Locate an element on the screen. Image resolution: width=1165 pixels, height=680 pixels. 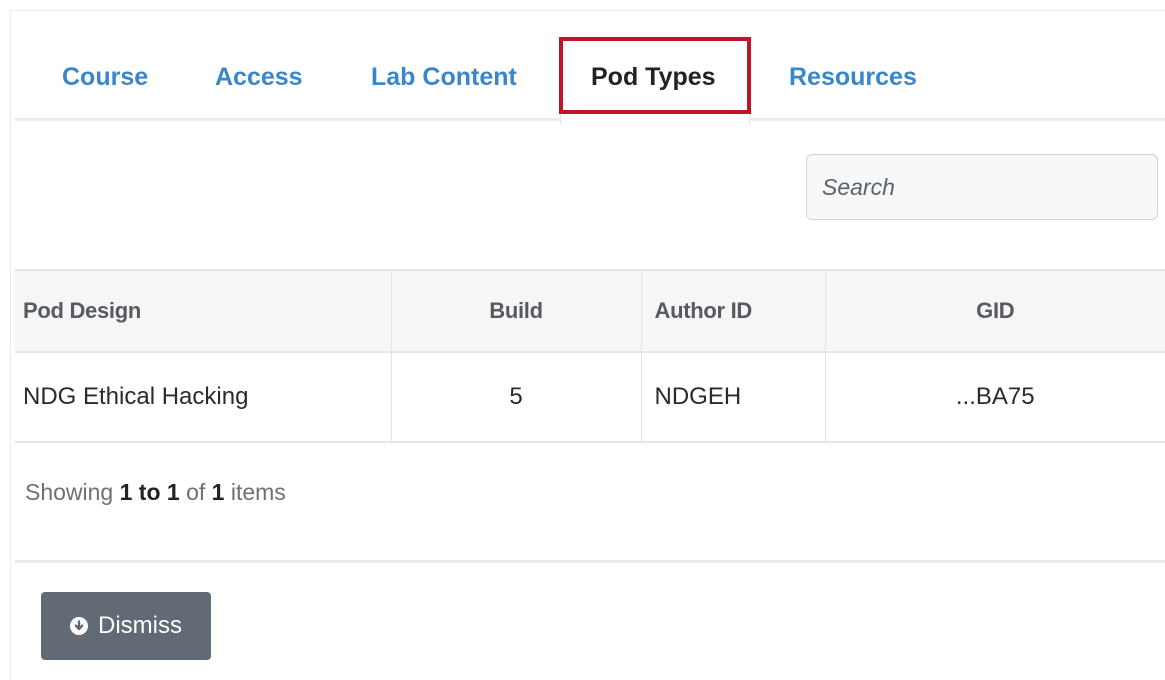
pager-suffix: items is located at coordinates (258, 492).